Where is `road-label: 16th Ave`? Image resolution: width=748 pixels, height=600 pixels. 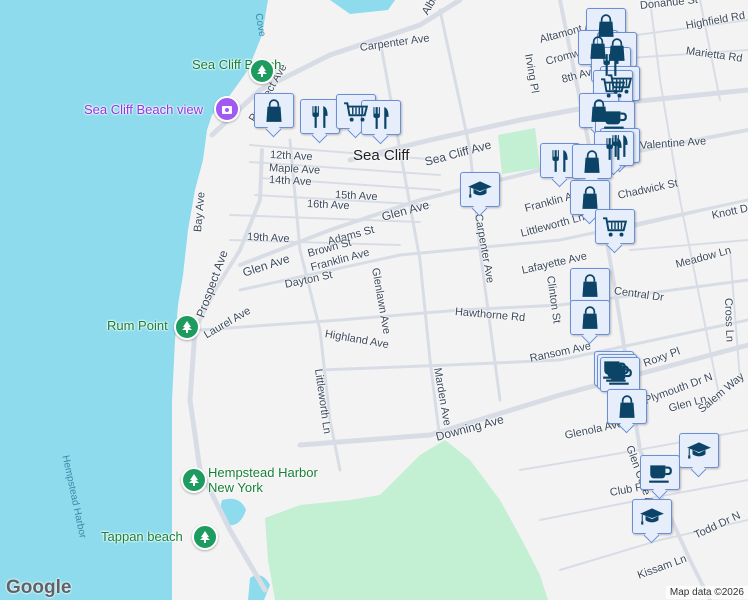
road-label: 16th Ave is located at coordinates (328, 205).